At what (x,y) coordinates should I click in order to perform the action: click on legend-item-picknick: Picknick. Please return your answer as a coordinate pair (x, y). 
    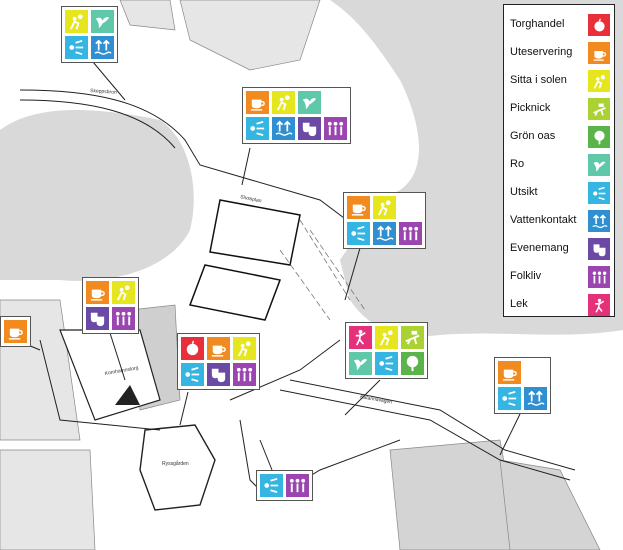
    Looking at the image, I should click on (560, 109).